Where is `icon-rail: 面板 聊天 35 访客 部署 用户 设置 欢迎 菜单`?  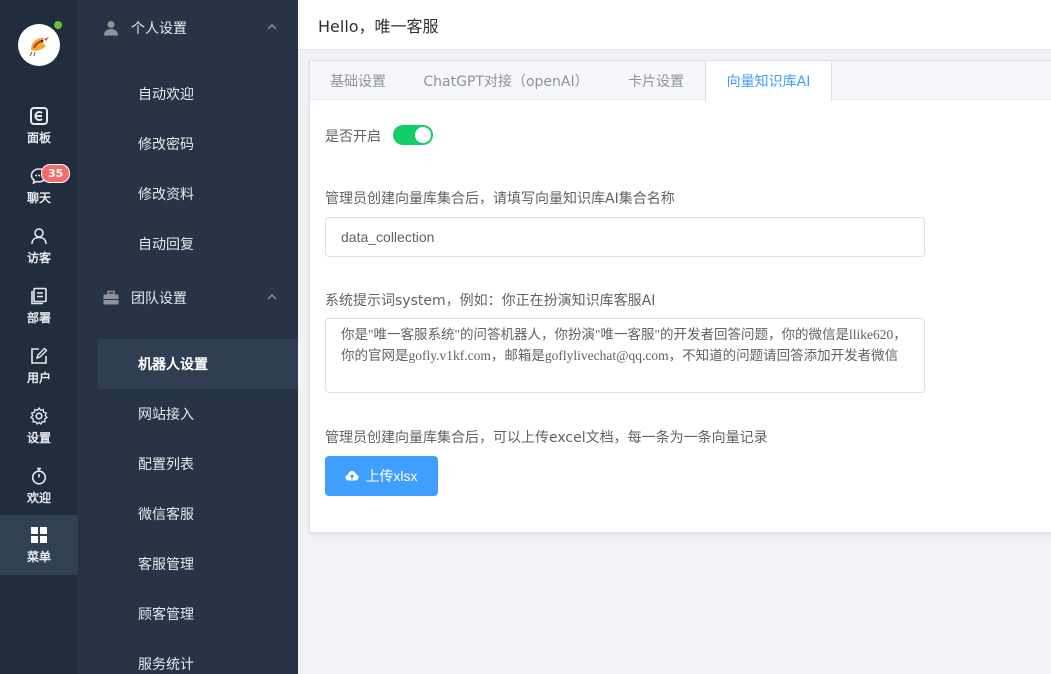
icon-rail: 面板 聊天 35 访客 部署 用户 设置 欢迎 菜单 is located at coordinates (39, 337).